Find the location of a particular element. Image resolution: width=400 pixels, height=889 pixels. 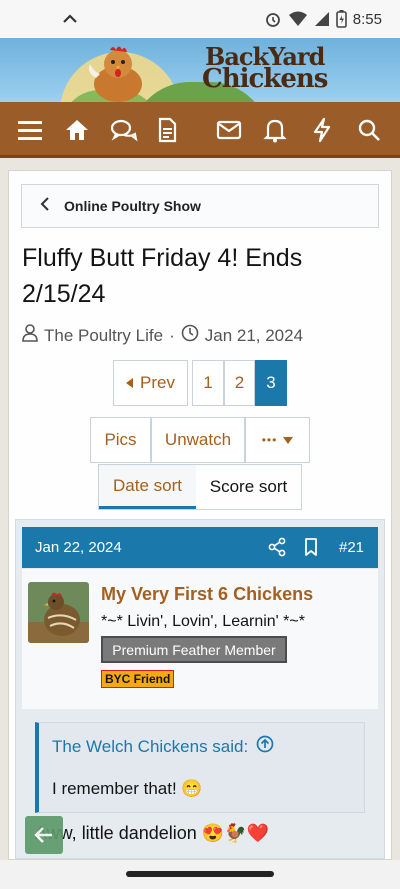

quote-text: I remember that! 😁 is located at coordinates (127, 788).